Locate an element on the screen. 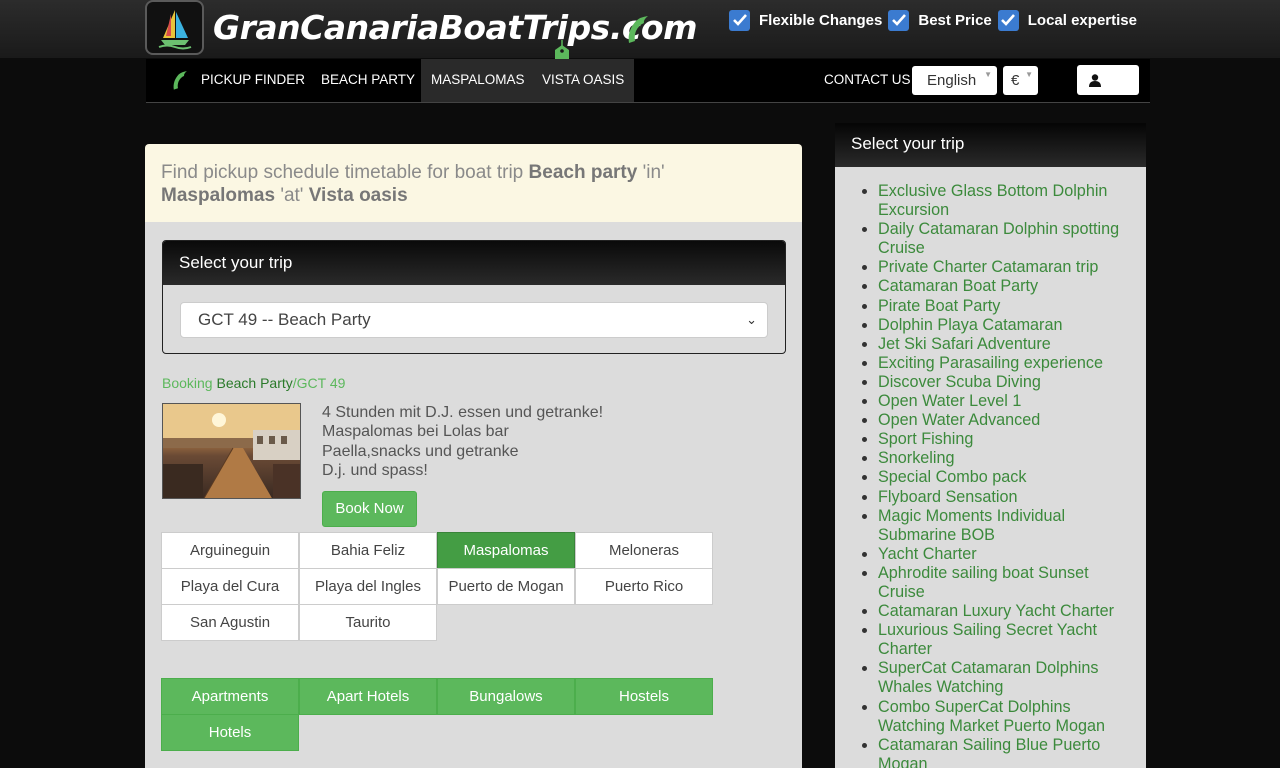 This screenshot has height=768, width=1280. list-item: Luxurious Sailing Secret Yacht Charter is located at coordinates (1006, 640).